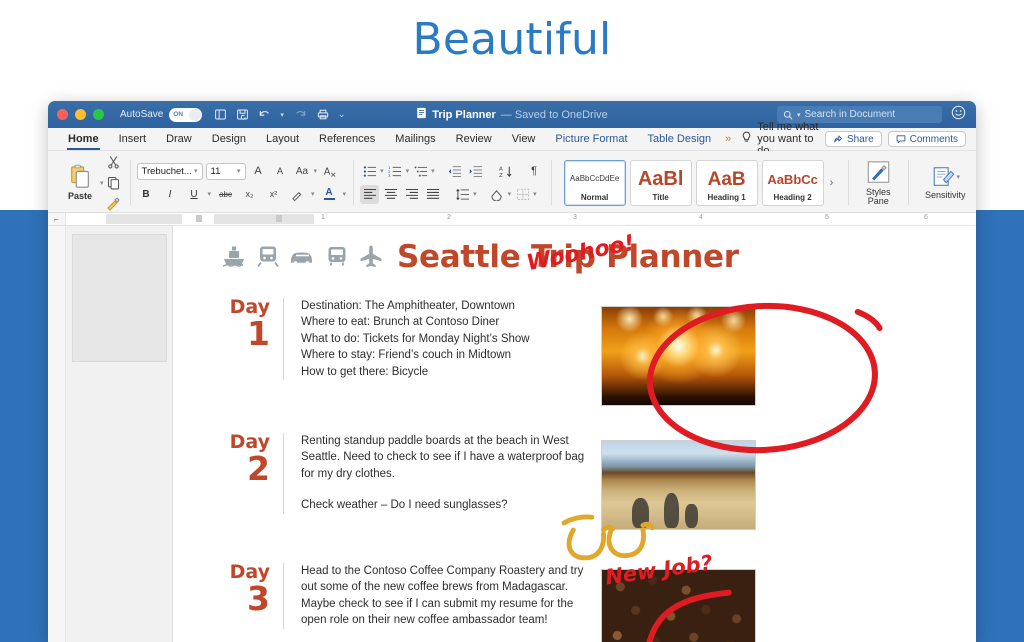 The width and height of the screenshot is (1024, 642). Describe the element at coordinates (329, 194) in the screenshot. I see `font-color-button: A` at that location.